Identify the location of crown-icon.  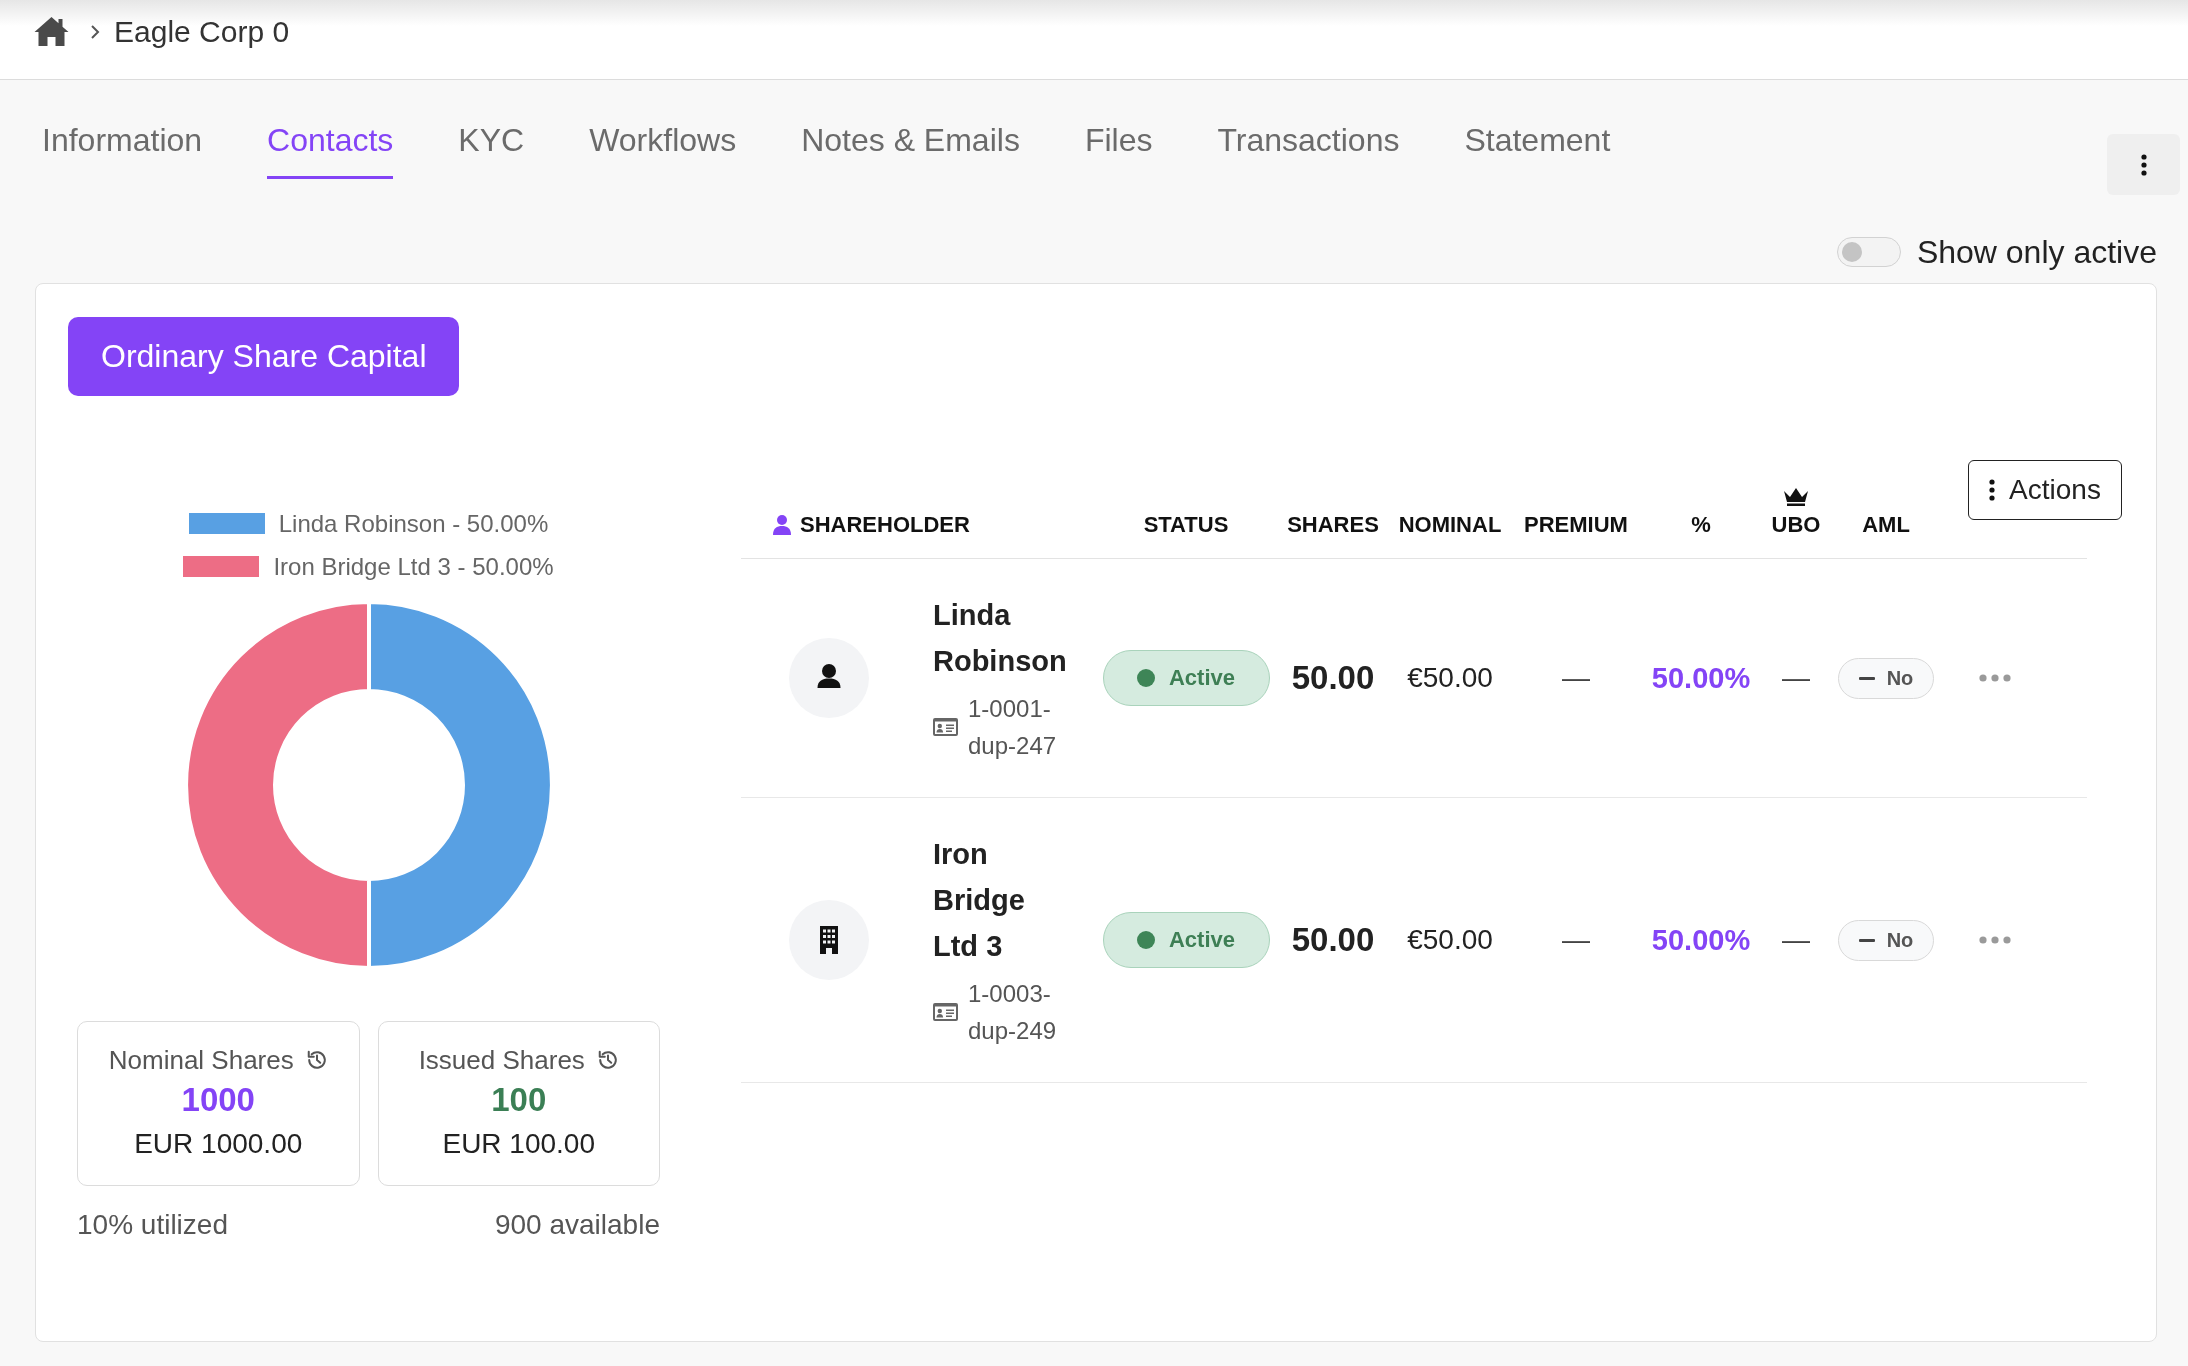
(1796, 496).